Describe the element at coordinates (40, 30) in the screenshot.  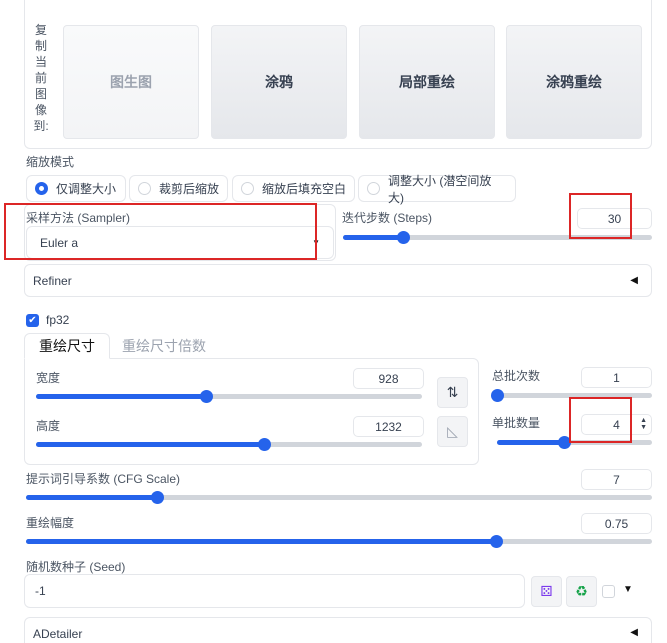
I see `copy-label-char: 复` at that location.